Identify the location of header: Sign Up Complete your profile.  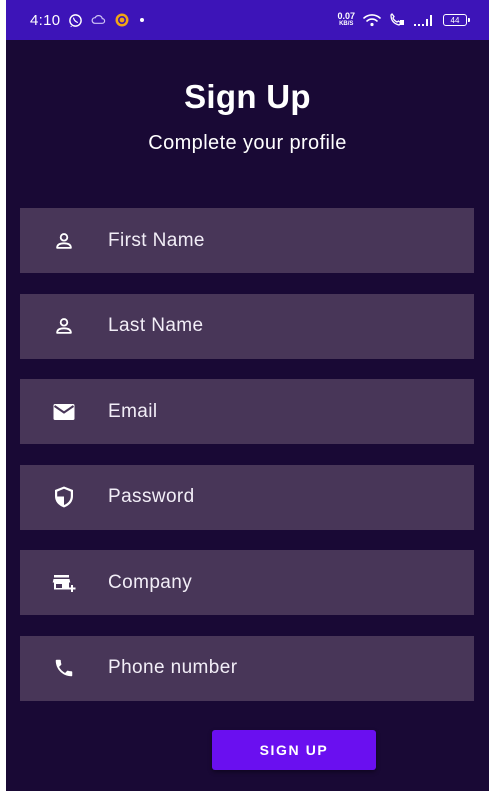
(247, 116).